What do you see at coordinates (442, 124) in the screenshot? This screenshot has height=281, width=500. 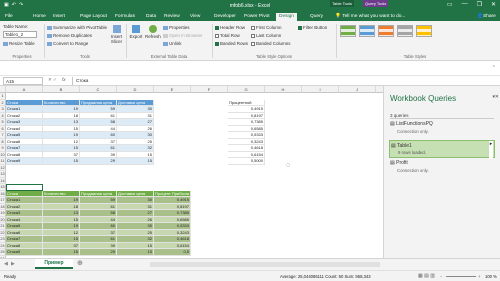 I see `query-name: ▤ ListFunctionsPQ` at bounding box center [442, 124].